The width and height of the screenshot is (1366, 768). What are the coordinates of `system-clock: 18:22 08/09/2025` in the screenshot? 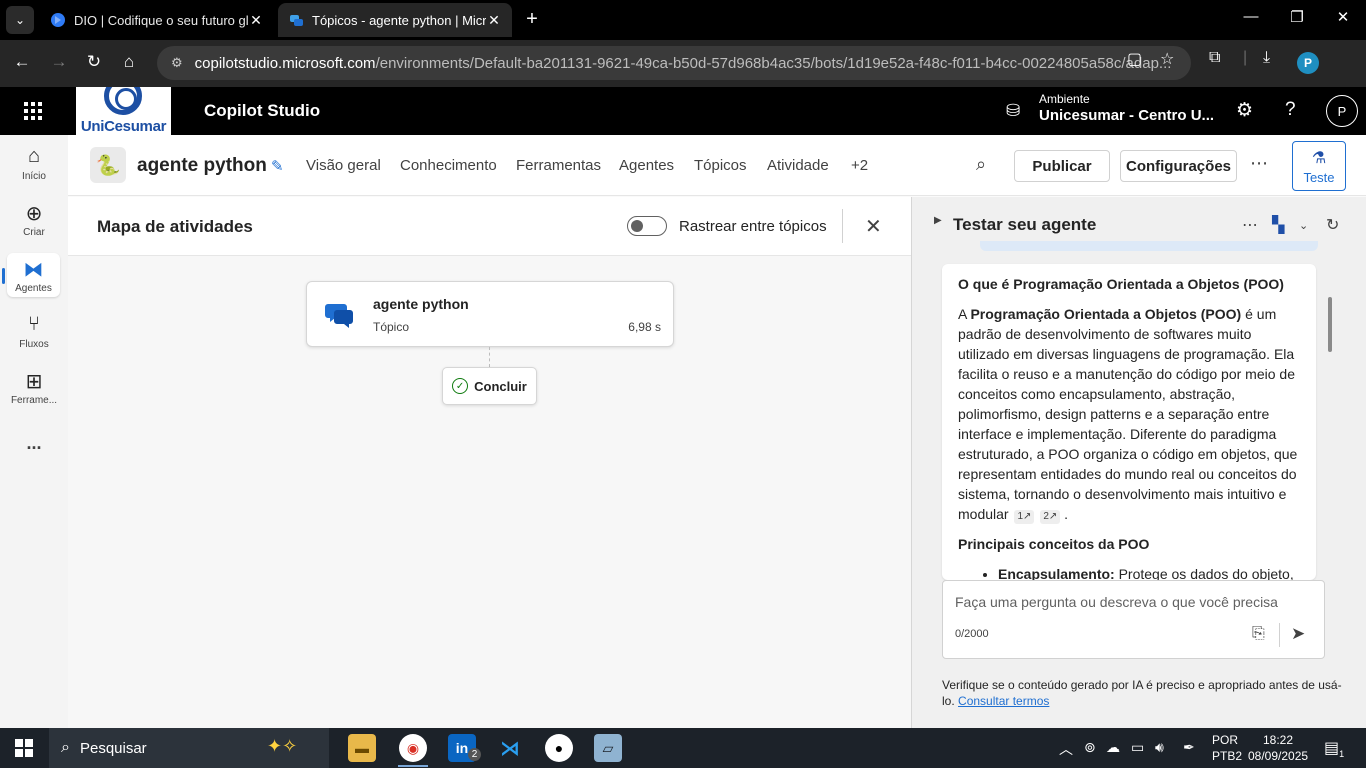 It's located at (1278, 748).